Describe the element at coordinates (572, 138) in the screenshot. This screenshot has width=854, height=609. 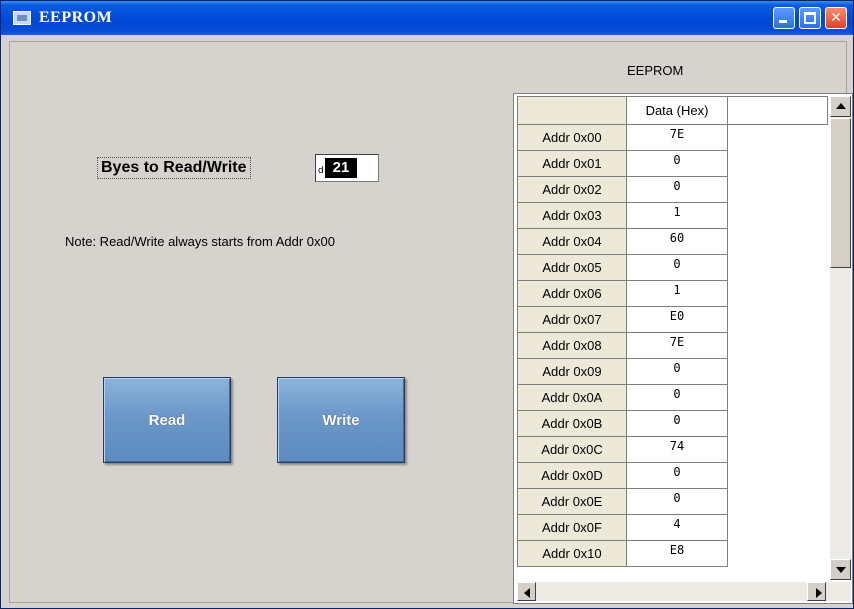
I see `row-header: Addr 0x00` at that location.